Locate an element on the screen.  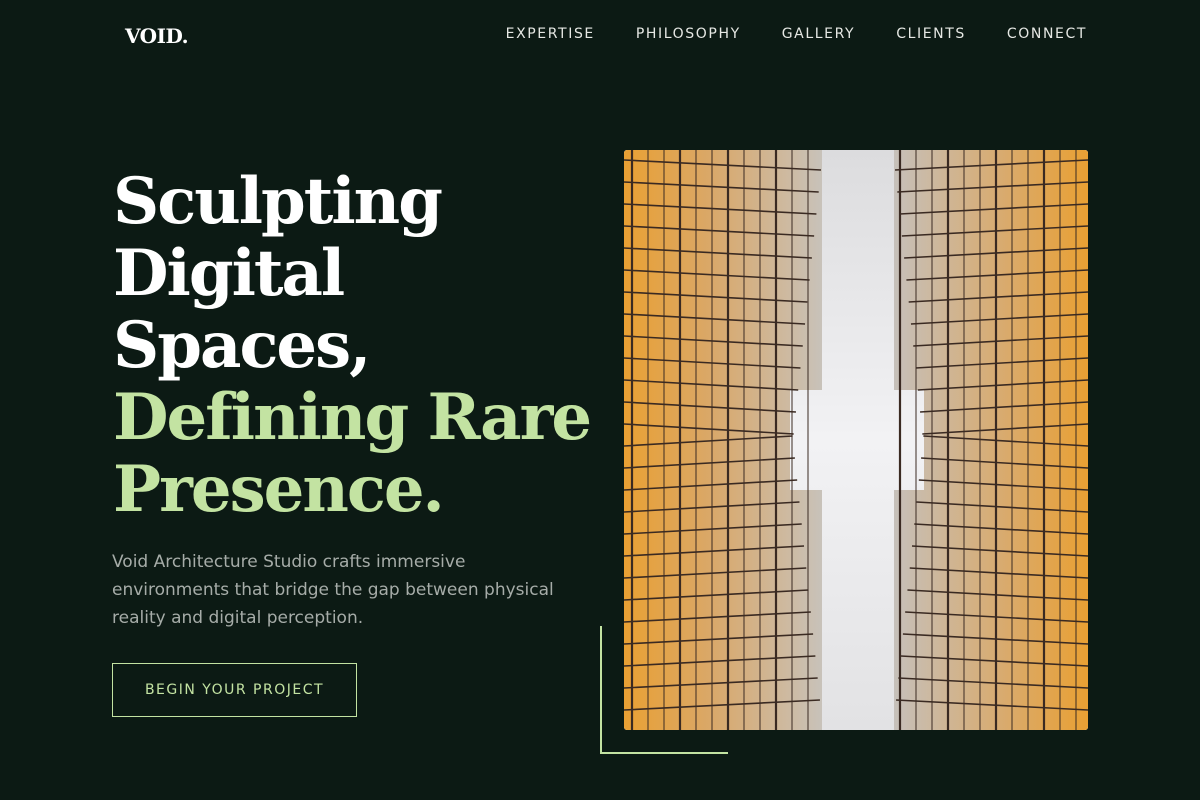
nav-philosophy: PHILOSOPHY is located at coordinates (688, 34).